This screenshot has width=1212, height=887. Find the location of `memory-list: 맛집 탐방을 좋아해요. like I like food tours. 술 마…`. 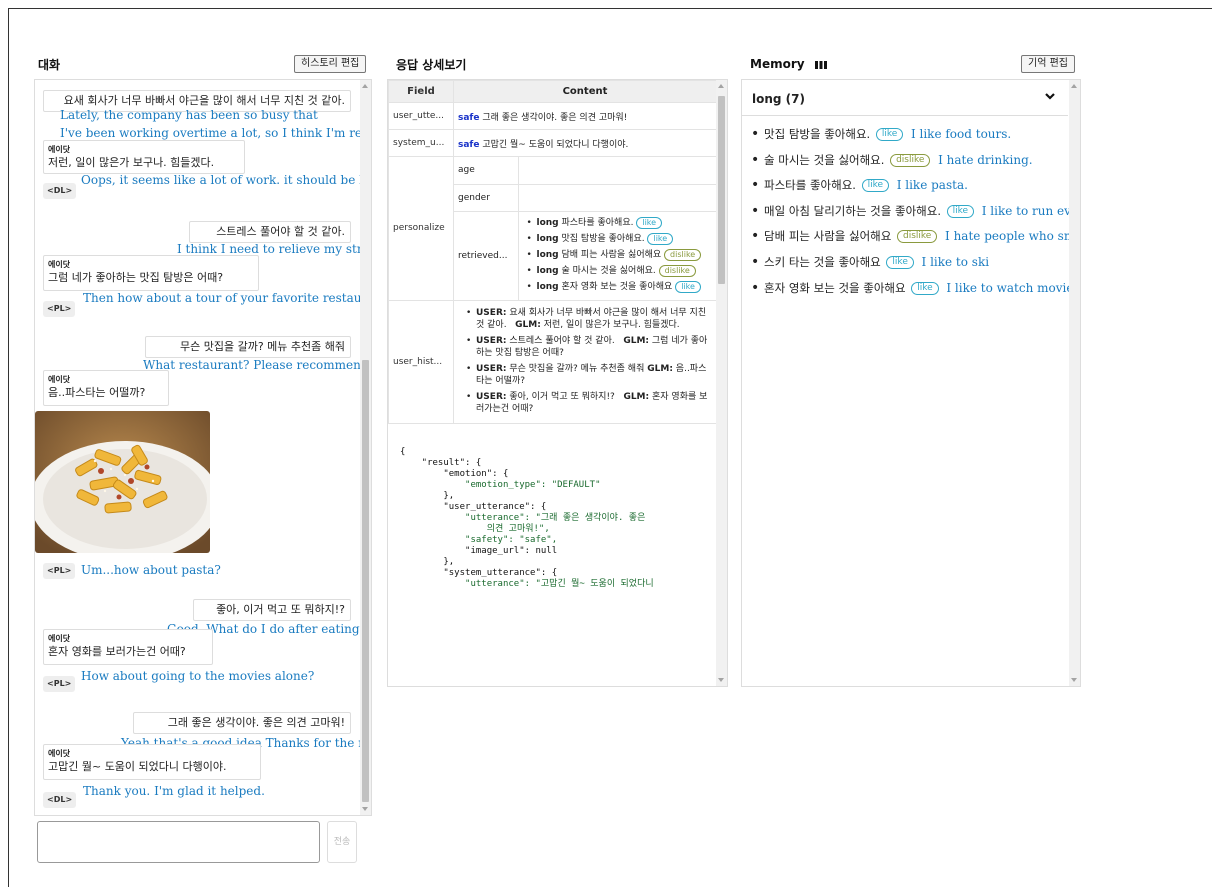

memory-list: 맛집 탐방을 좋아해요. like I like food tours. 술 마… is located at coordinates (913, 213).